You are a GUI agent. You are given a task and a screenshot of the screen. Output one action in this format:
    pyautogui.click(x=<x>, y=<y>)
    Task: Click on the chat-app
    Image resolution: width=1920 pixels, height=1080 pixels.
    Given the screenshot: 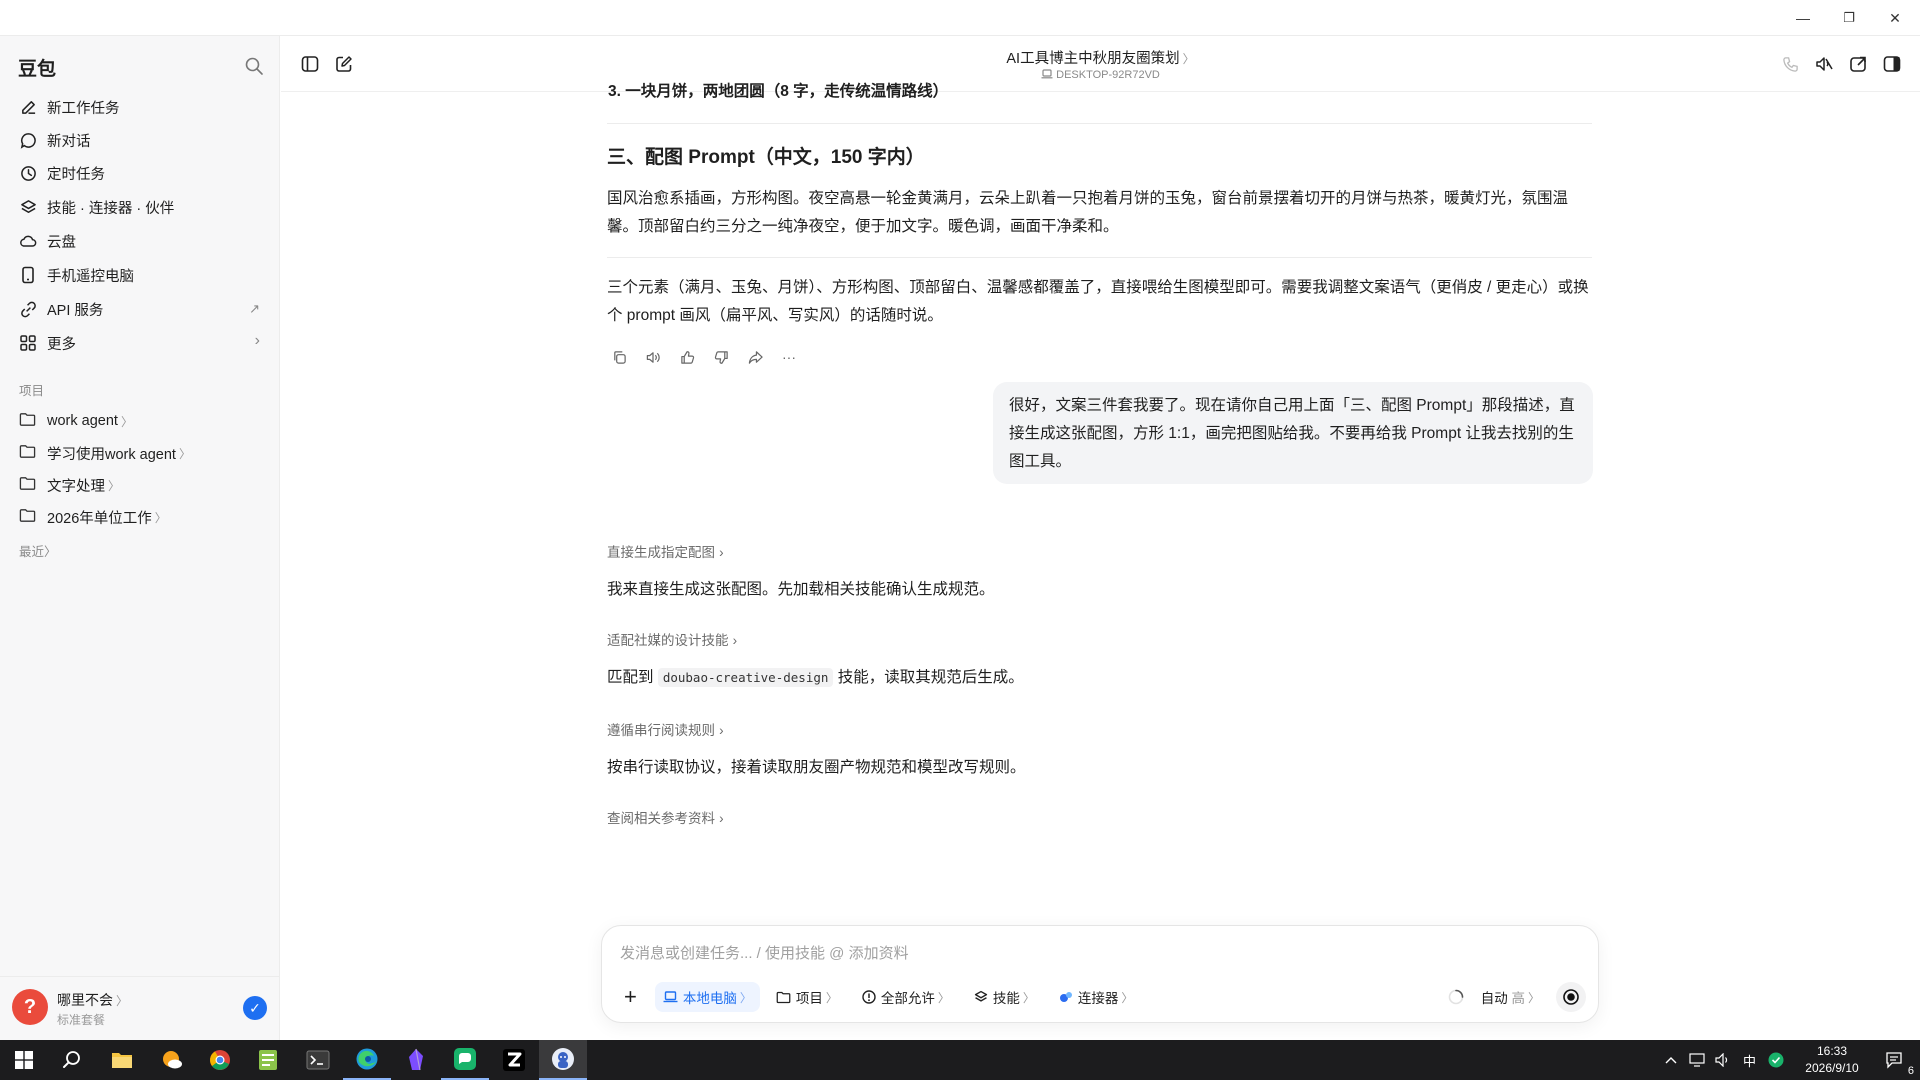 What is the action you would take?
    pyautogui.click(x=465, y=1060)
    